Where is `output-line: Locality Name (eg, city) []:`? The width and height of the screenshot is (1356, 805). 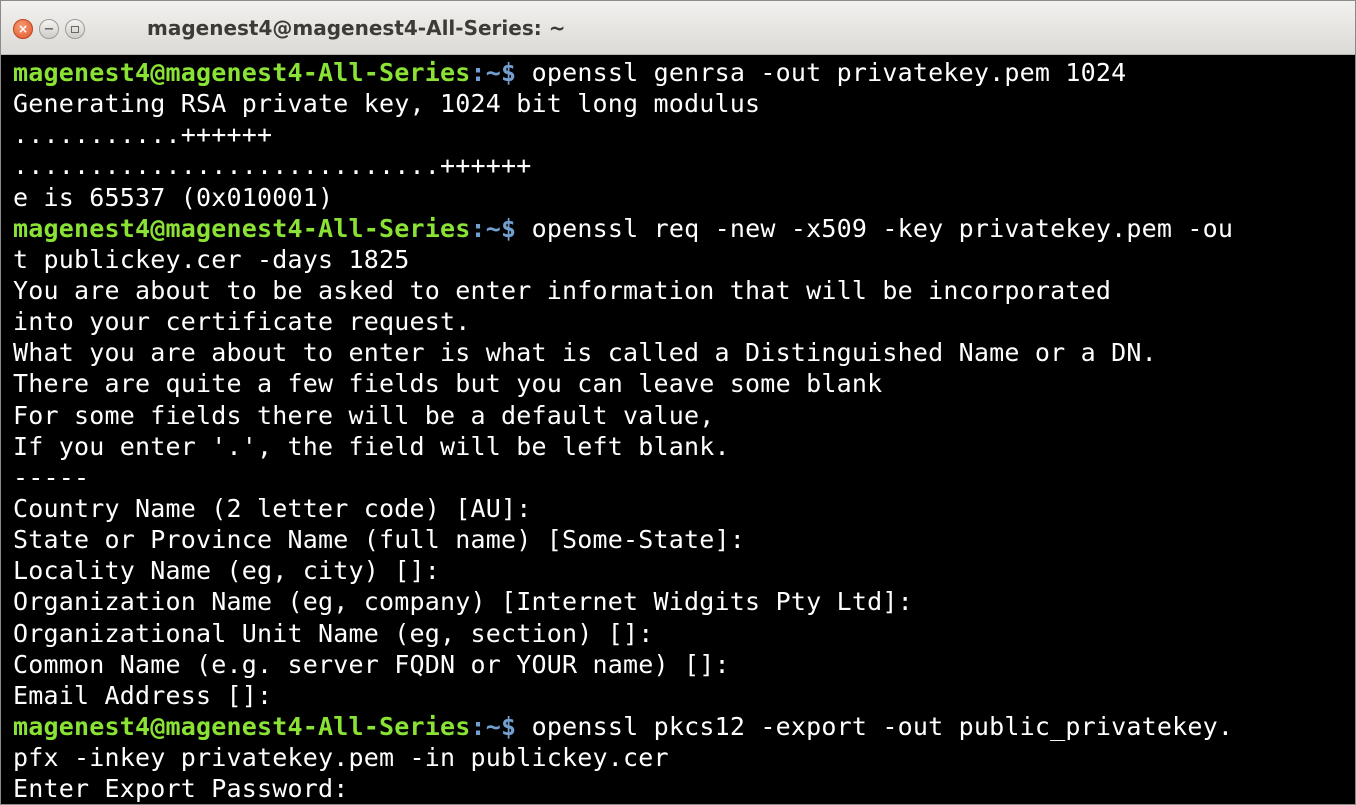
output-line: Locality Name (eg, city) []: is located at coordinates (227, 571).